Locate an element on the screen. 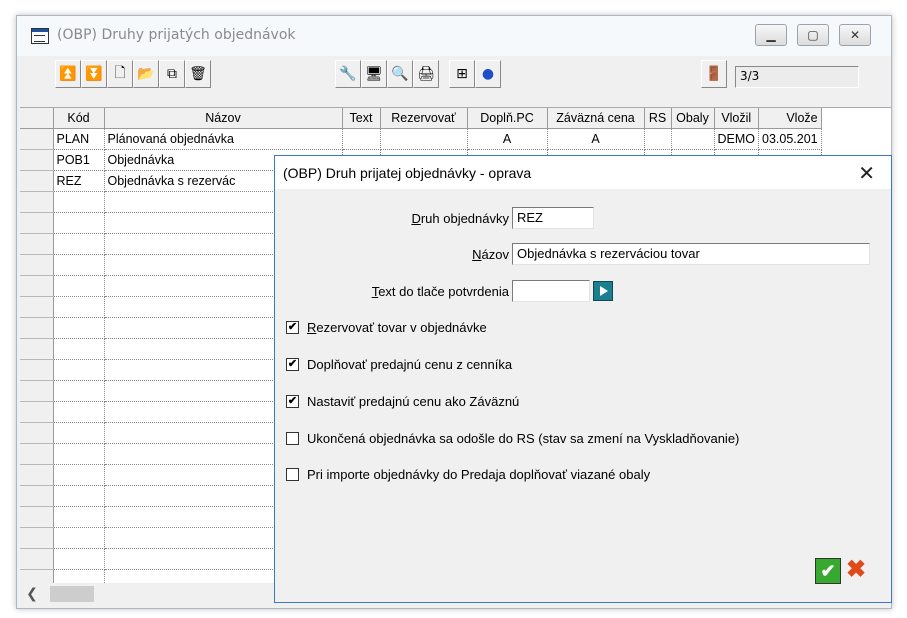 This screenshot has height=618, width=907. table-cell: 03.05.201 is located at coordinates (790, 139).